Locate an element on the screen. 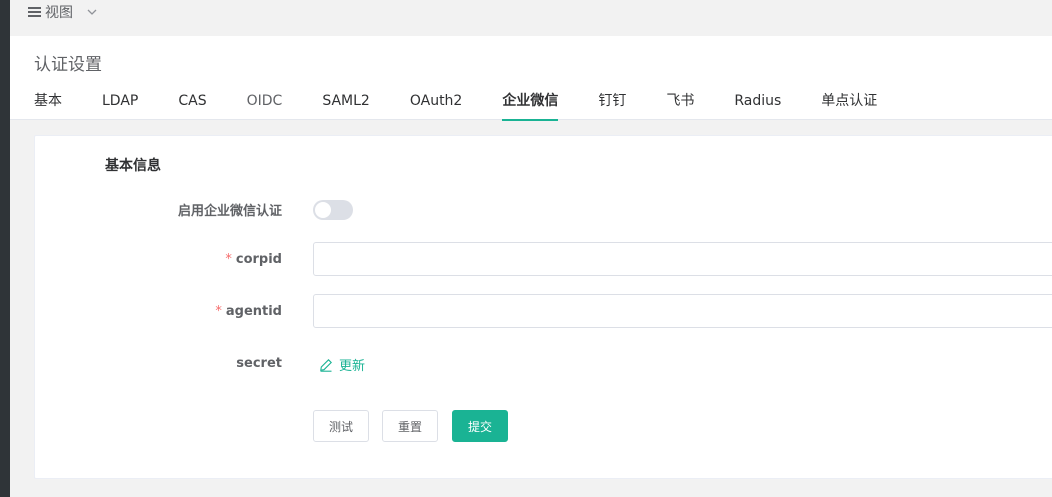 The height and width of the screenshot is (497, 1052). tab-wecom: 企业微信 is located at coordinates (530, 104).